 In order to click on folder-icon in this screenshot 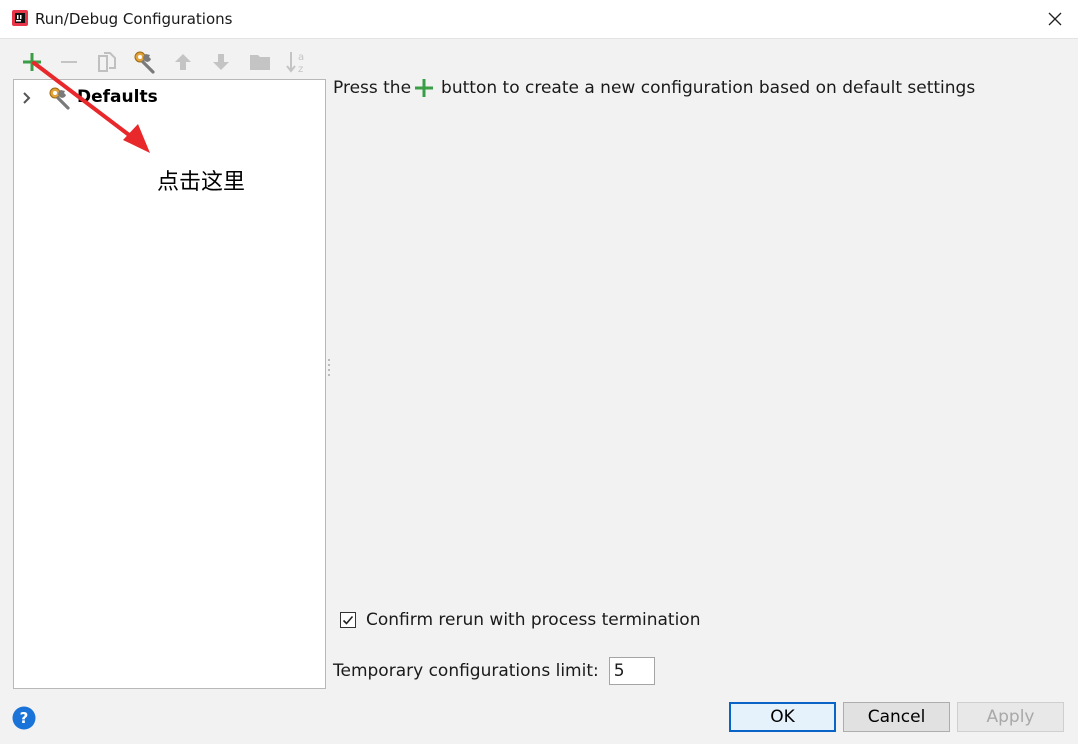, I will do `click(260, 62)`.